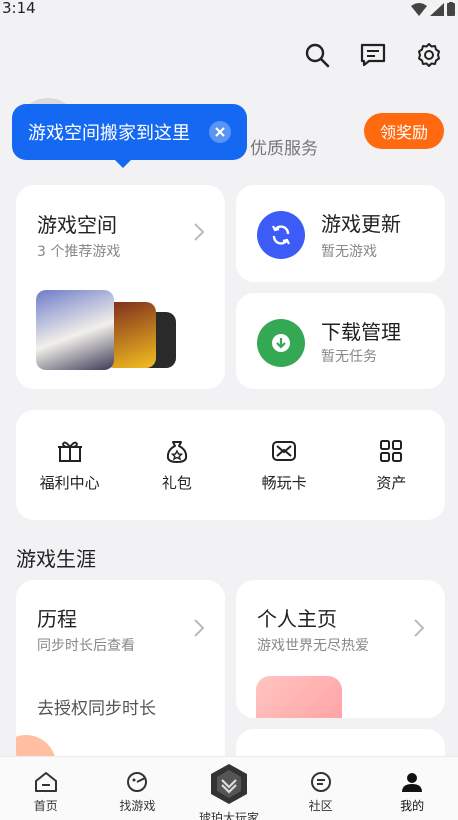 The image size is (458, 820). I want to click on history-subtitle: 同步时长后查看, so click(86, 646).